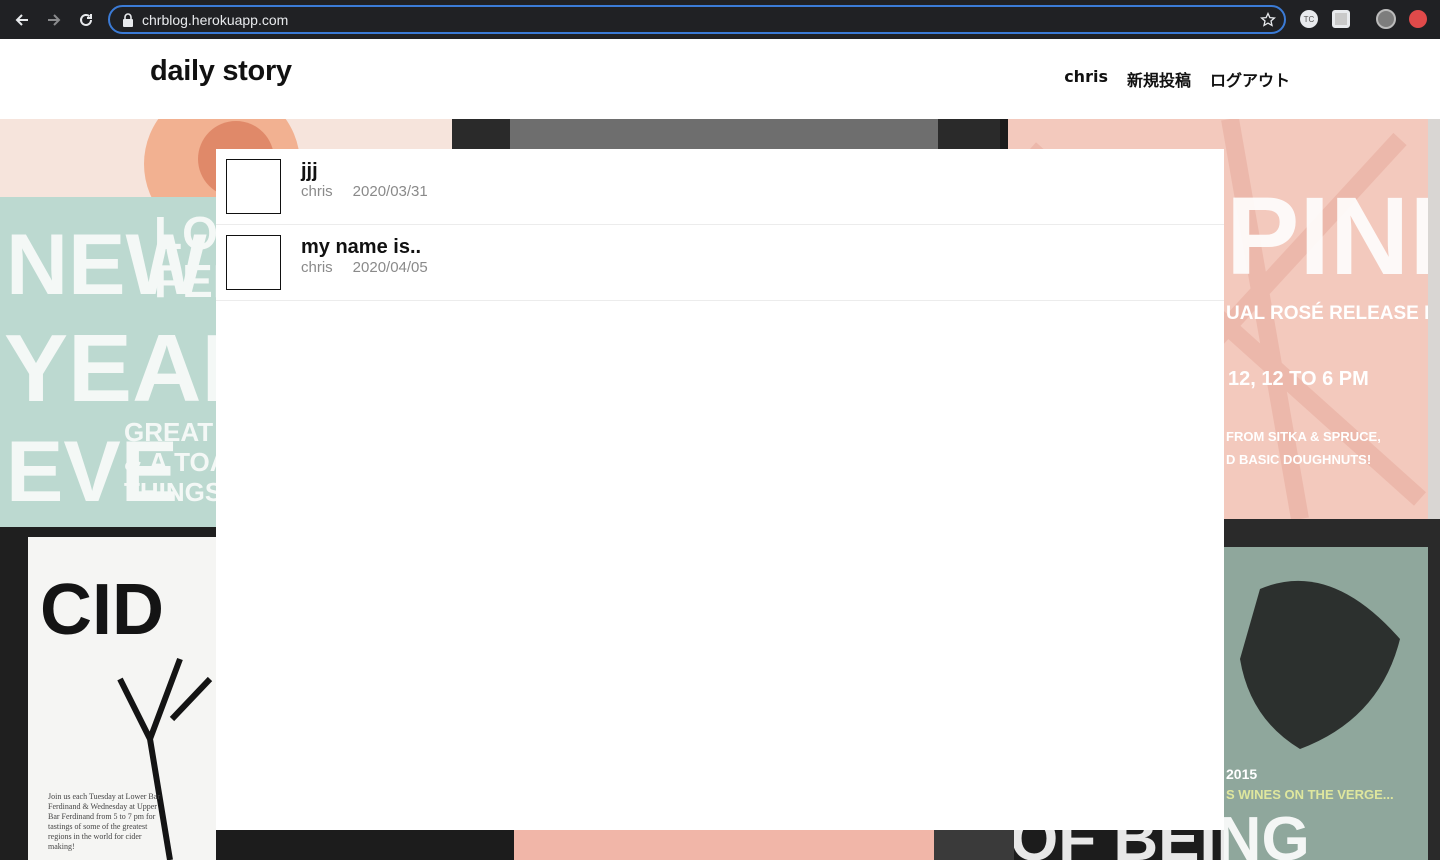 This screenshot has width=1440, height=860. I want to click on bookmark-star-icon, so click(1268, 20).